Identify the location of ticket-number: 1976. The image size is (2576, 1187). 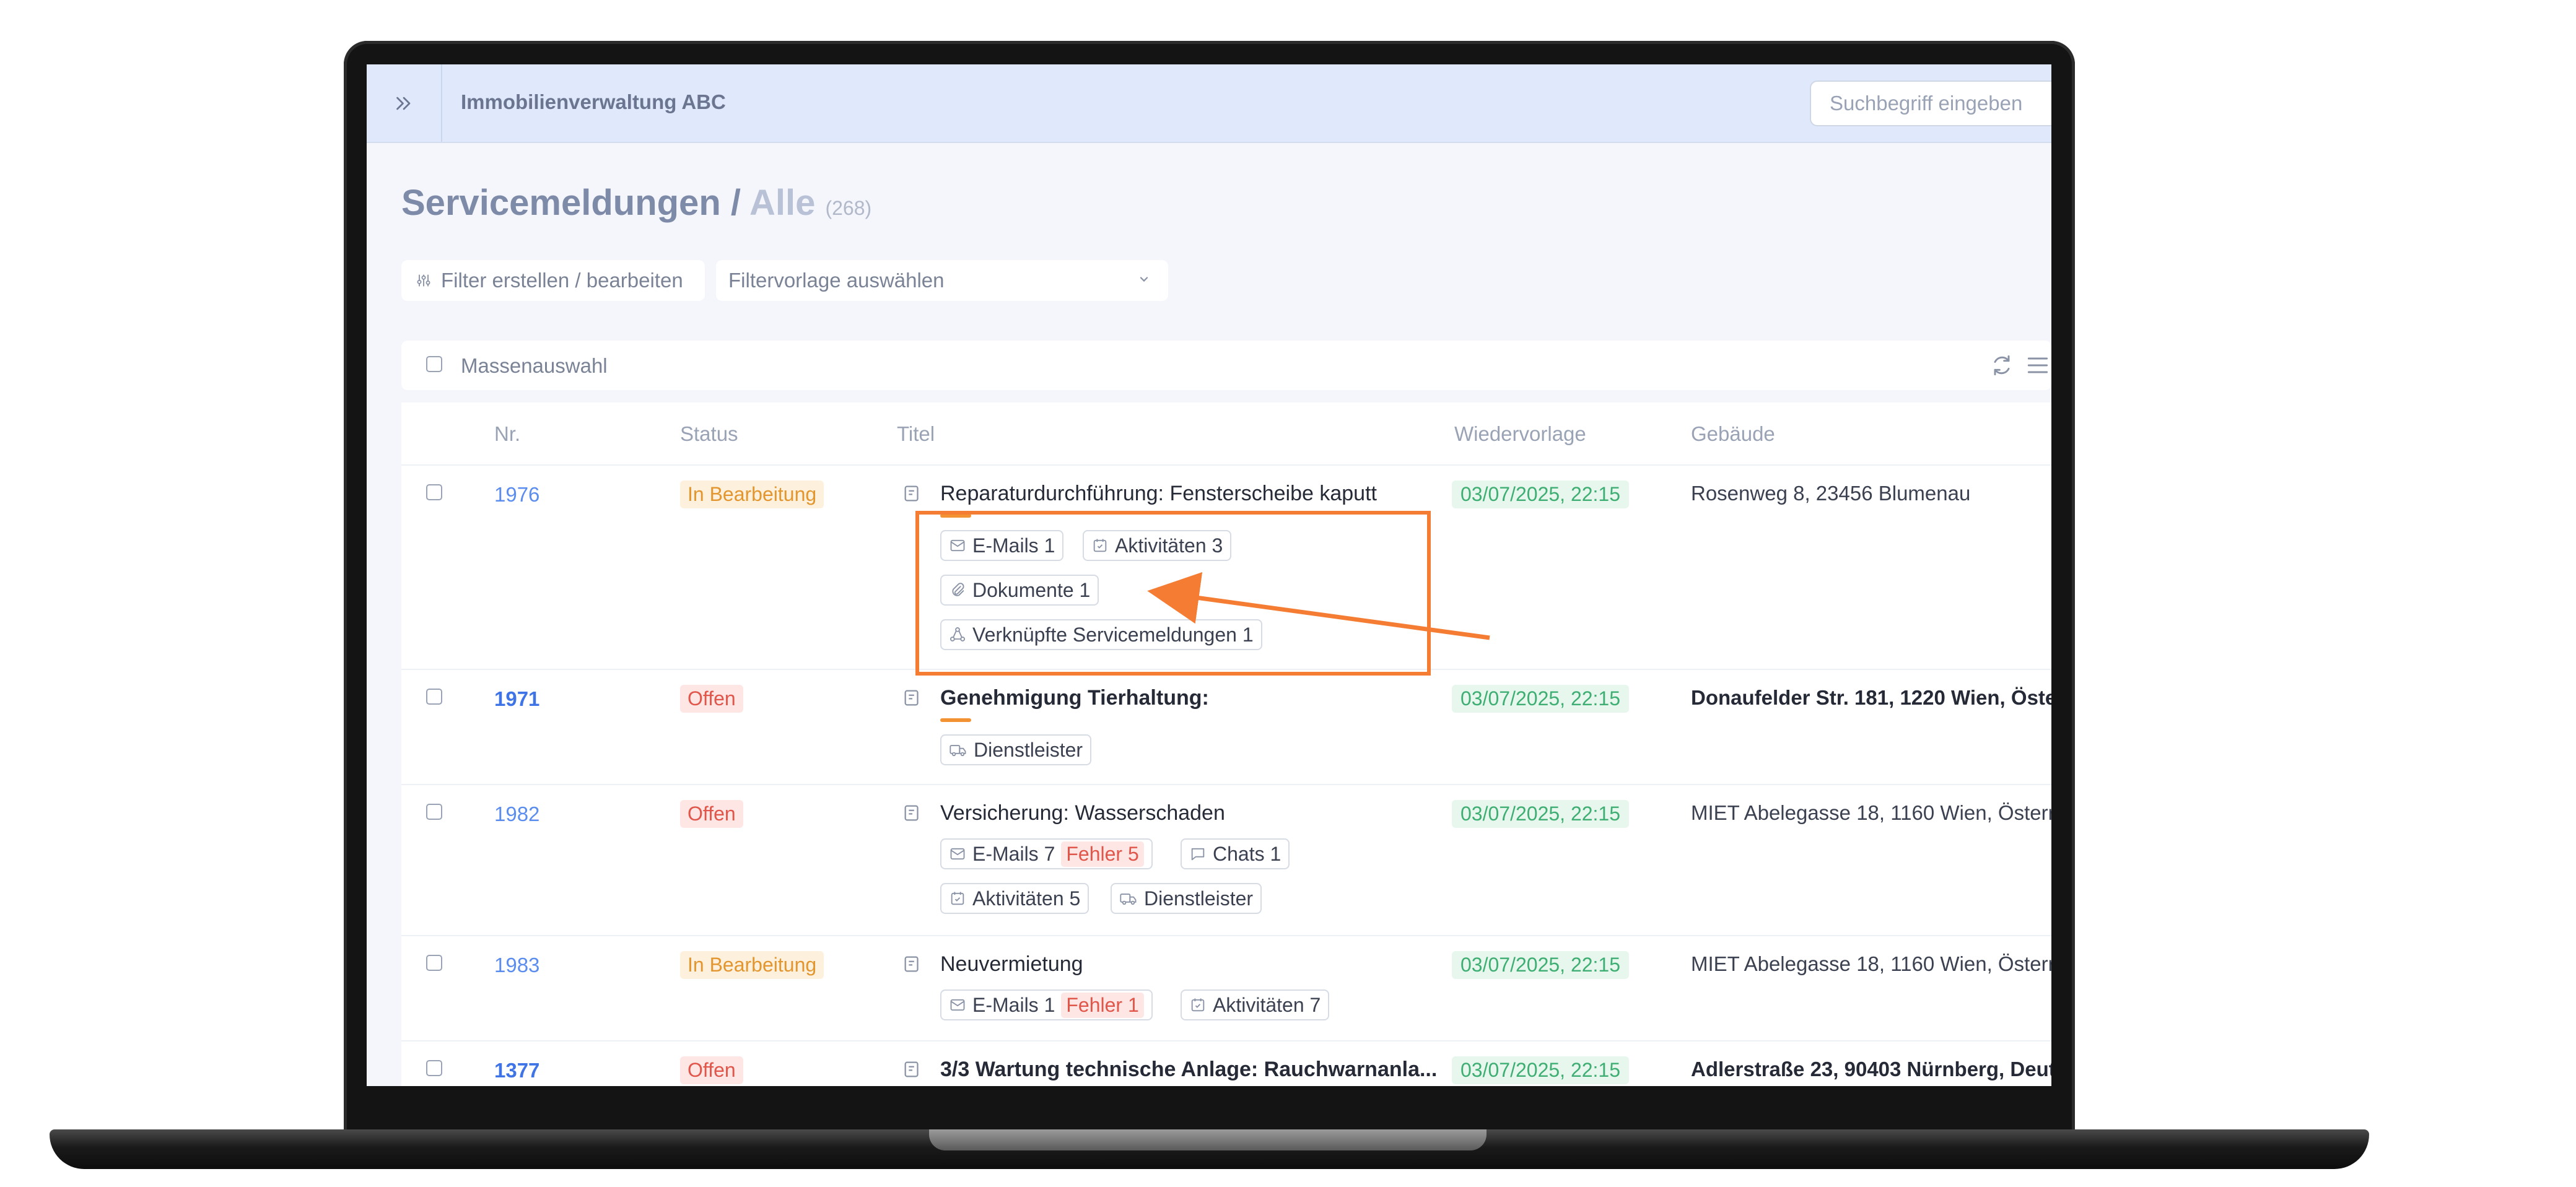
(516, 495).